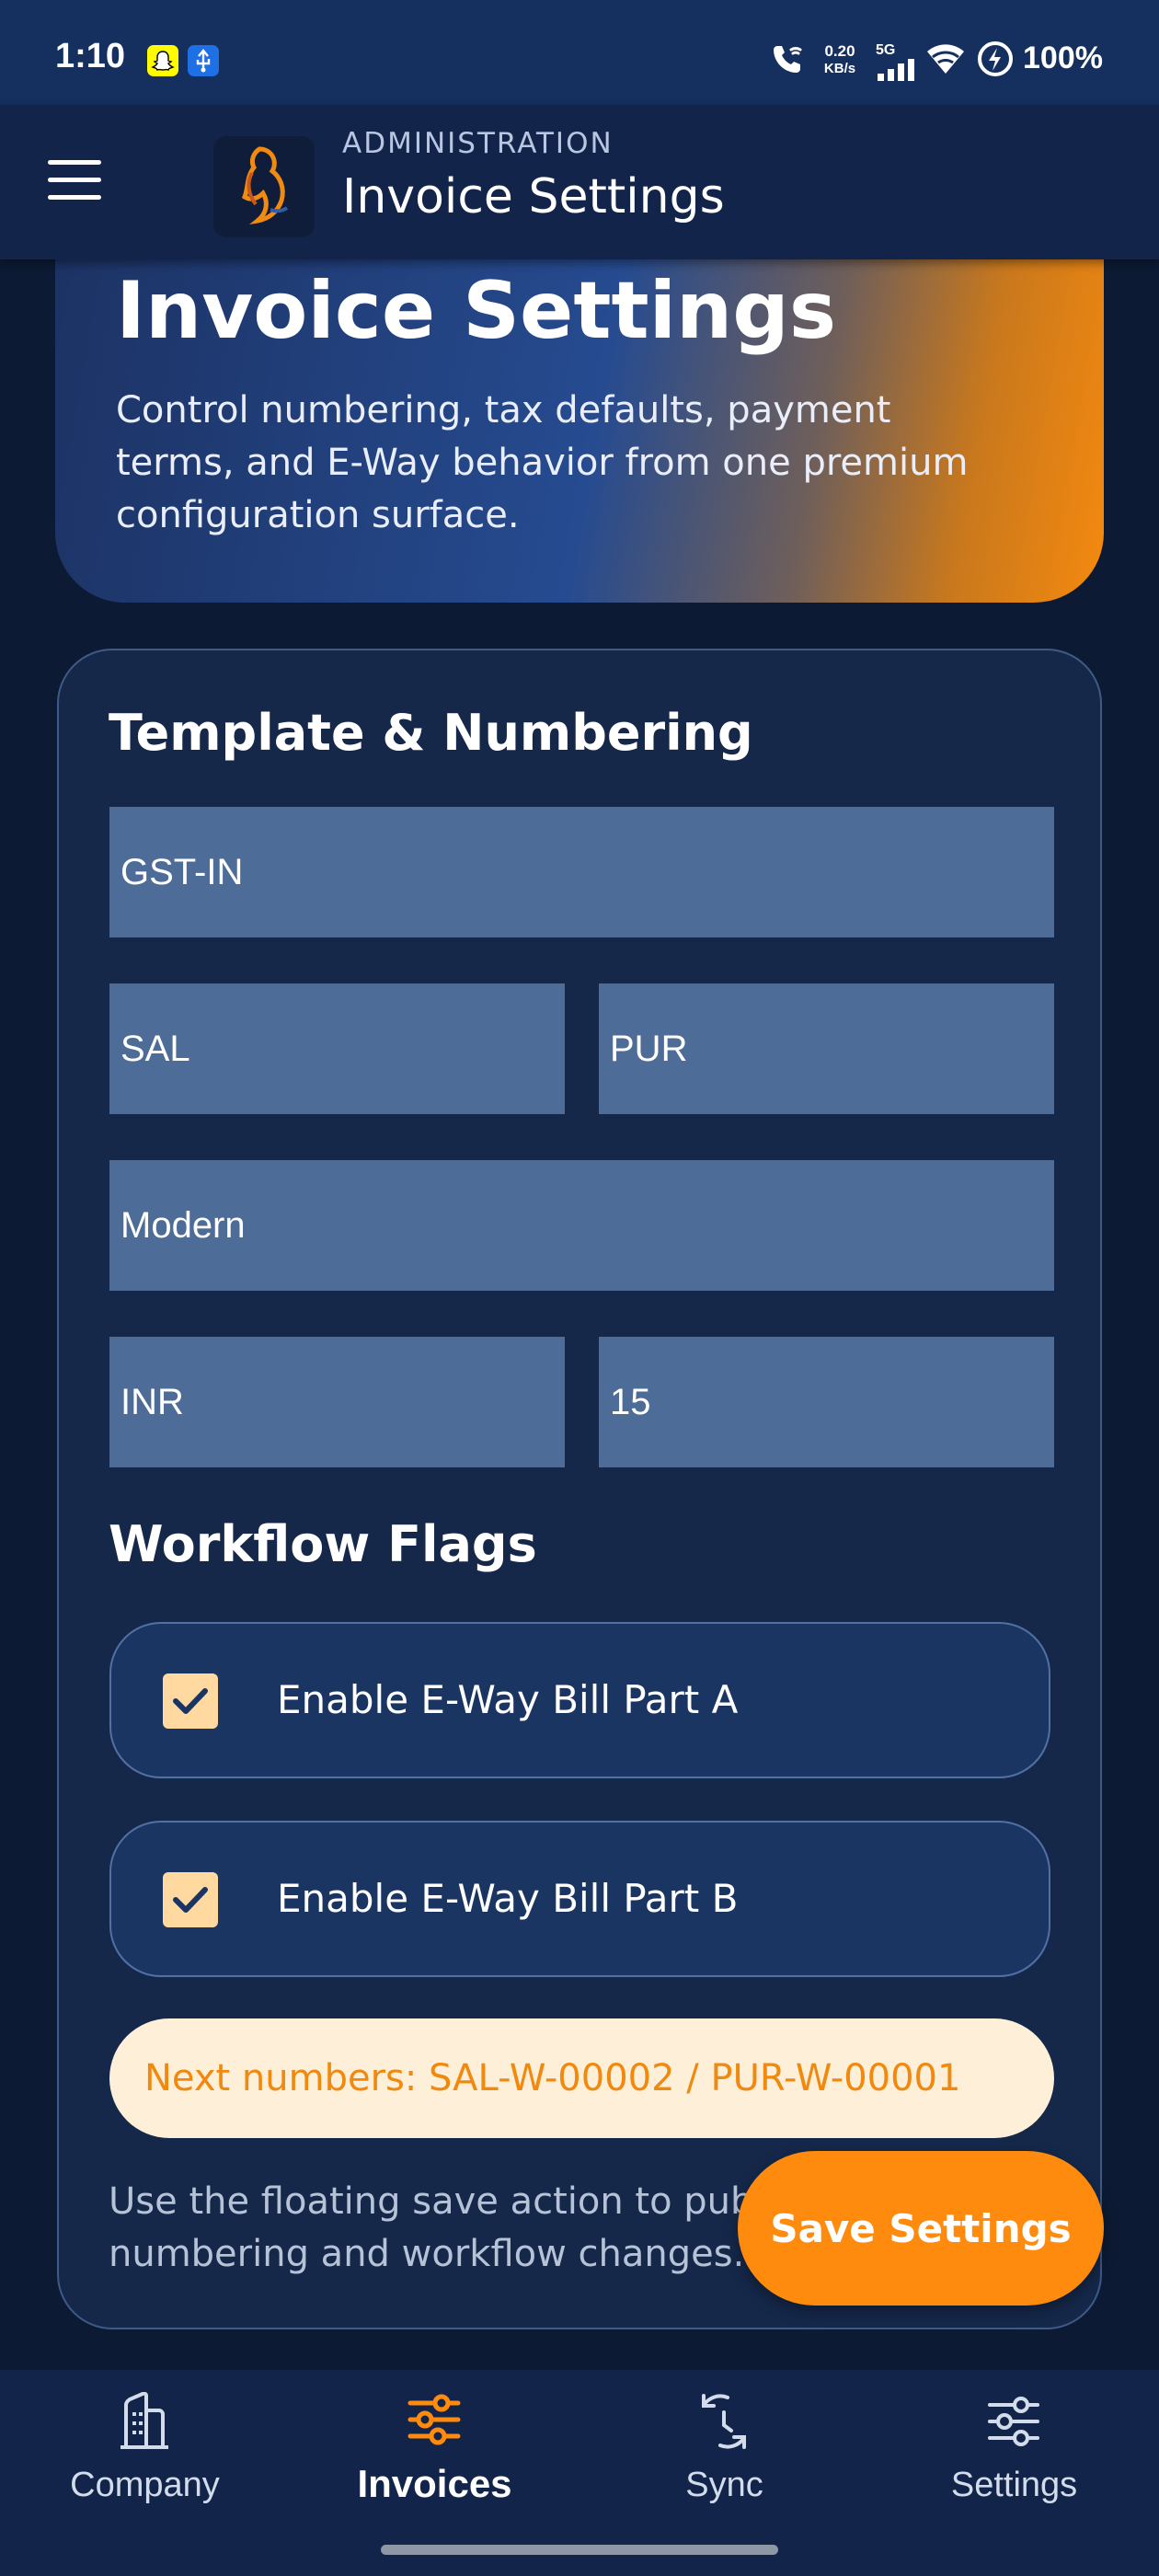 This screenshot has height=2576, width=1159. What do you see at coordinates (945, 59) in the screenshot?
I see `wifi-icon` at bounding box center [945, 59].